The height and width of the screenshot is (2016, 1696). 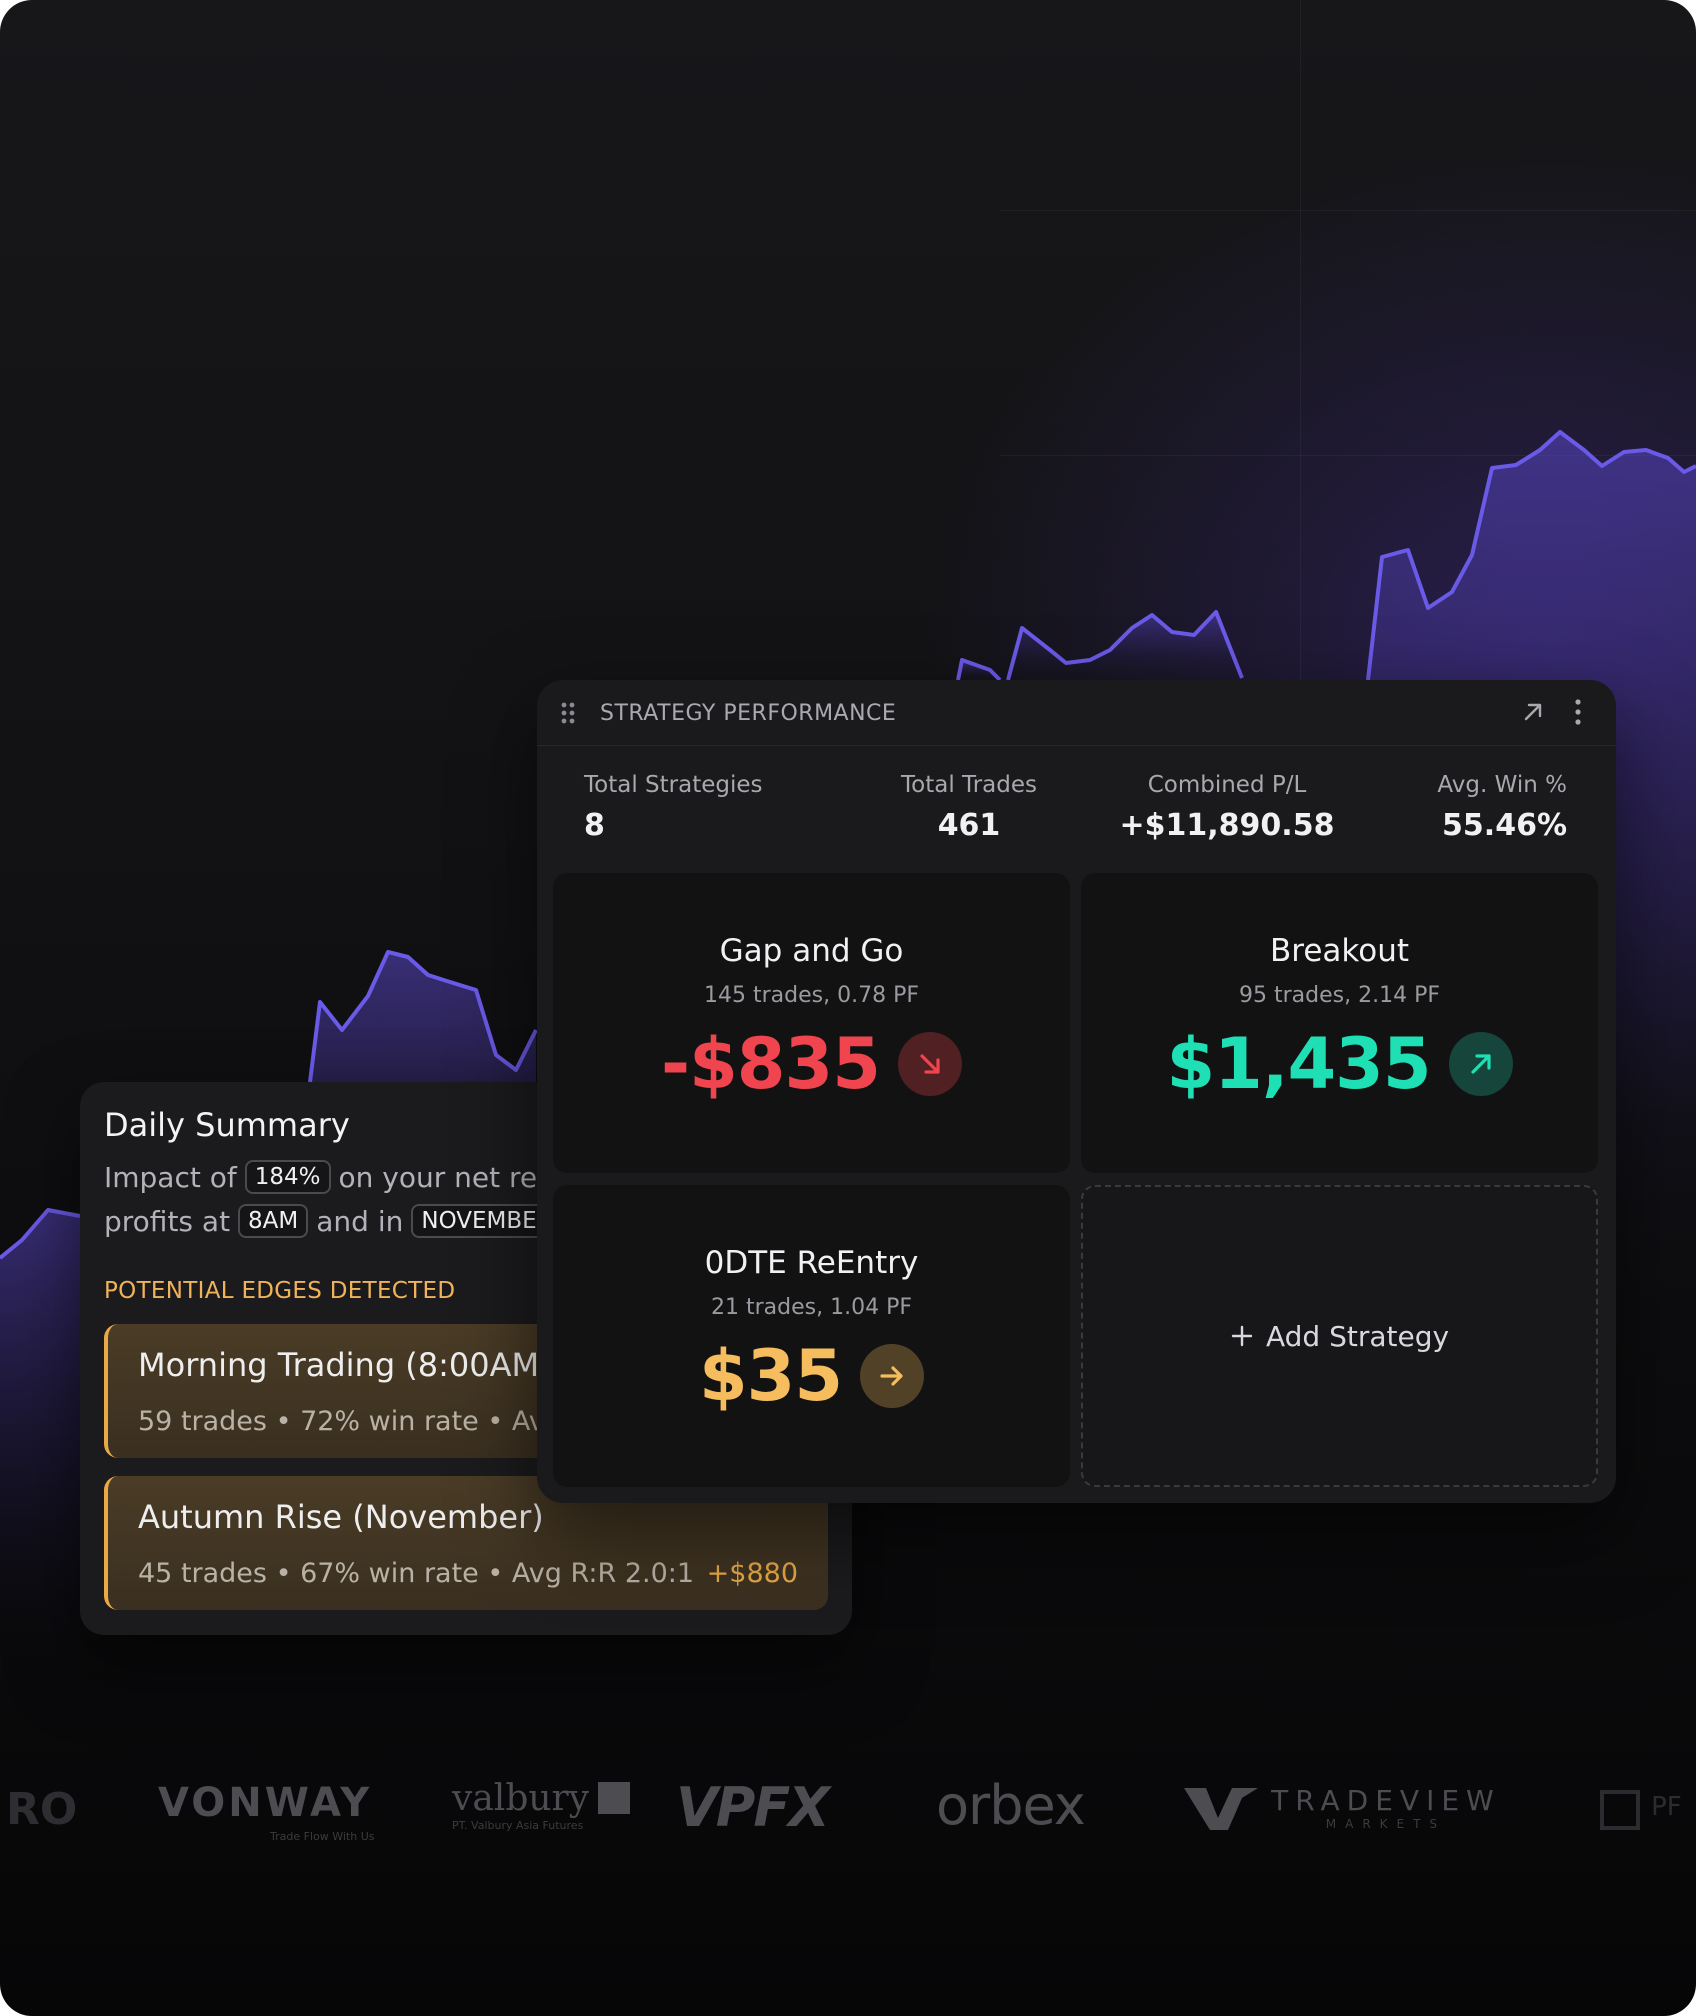 What do you see at coordinates (929, 1064) in the screenshot?
I see `arrow-down-right-icon` at bounding box center [929, 1064].